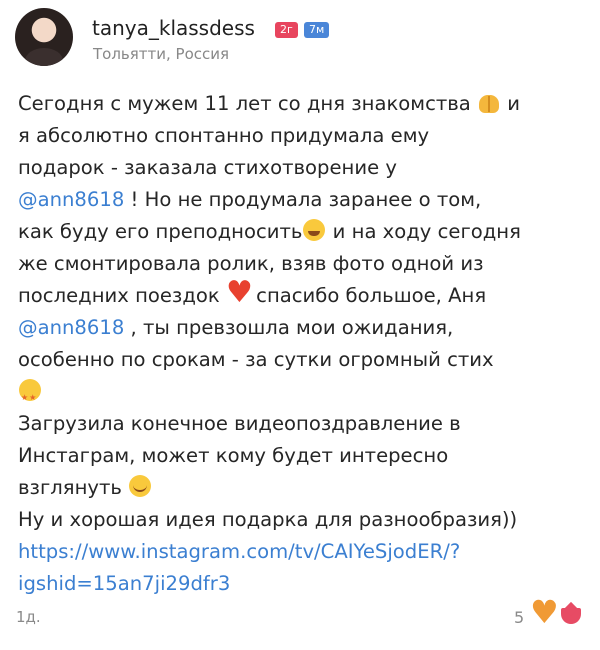 The height and width of the screenshot is (650, 600). What do you see at coordinates (124, 583) in the screenshot?
I see `external-link-continued: igshid=15an7ji29dfr3` at bounding box center [124, 583].